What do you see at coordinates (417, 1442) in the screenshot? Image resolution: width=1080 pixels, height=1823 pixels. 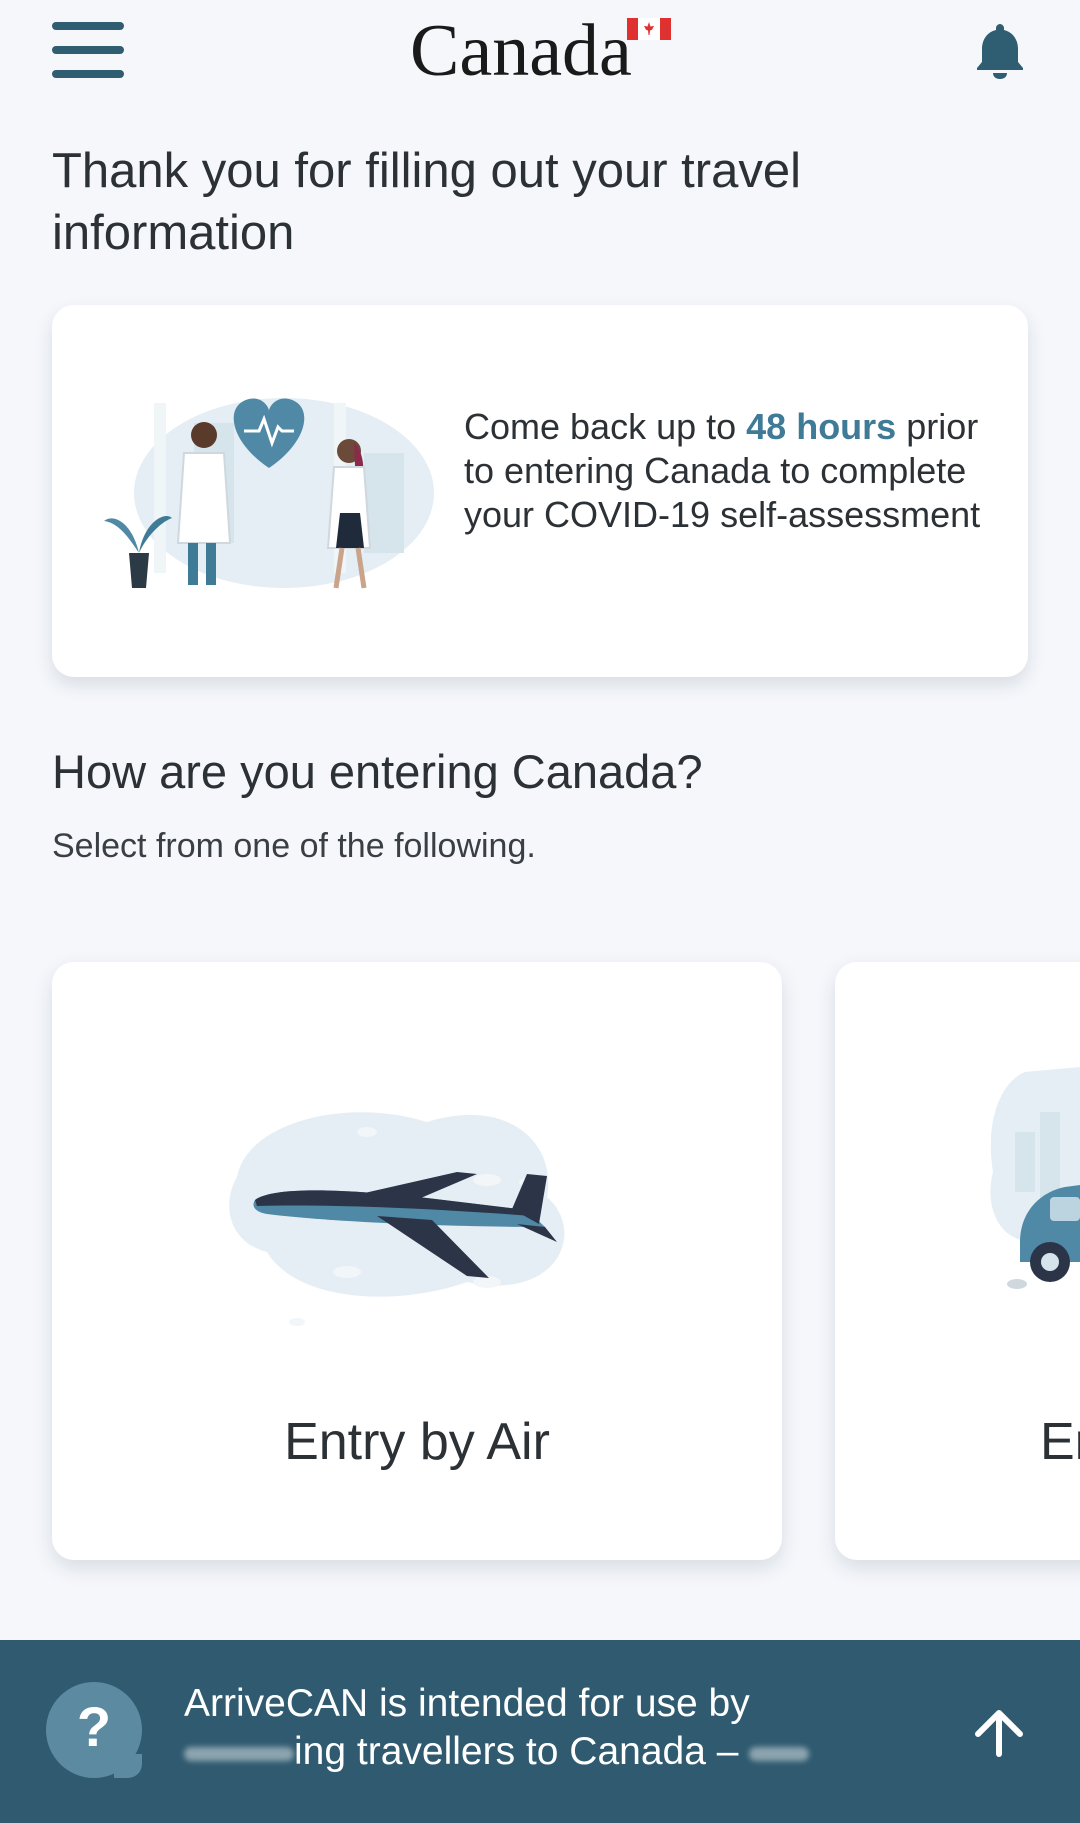 I see `entry-by-air-label: Entry by Air` at bounding box center [417, 1442].